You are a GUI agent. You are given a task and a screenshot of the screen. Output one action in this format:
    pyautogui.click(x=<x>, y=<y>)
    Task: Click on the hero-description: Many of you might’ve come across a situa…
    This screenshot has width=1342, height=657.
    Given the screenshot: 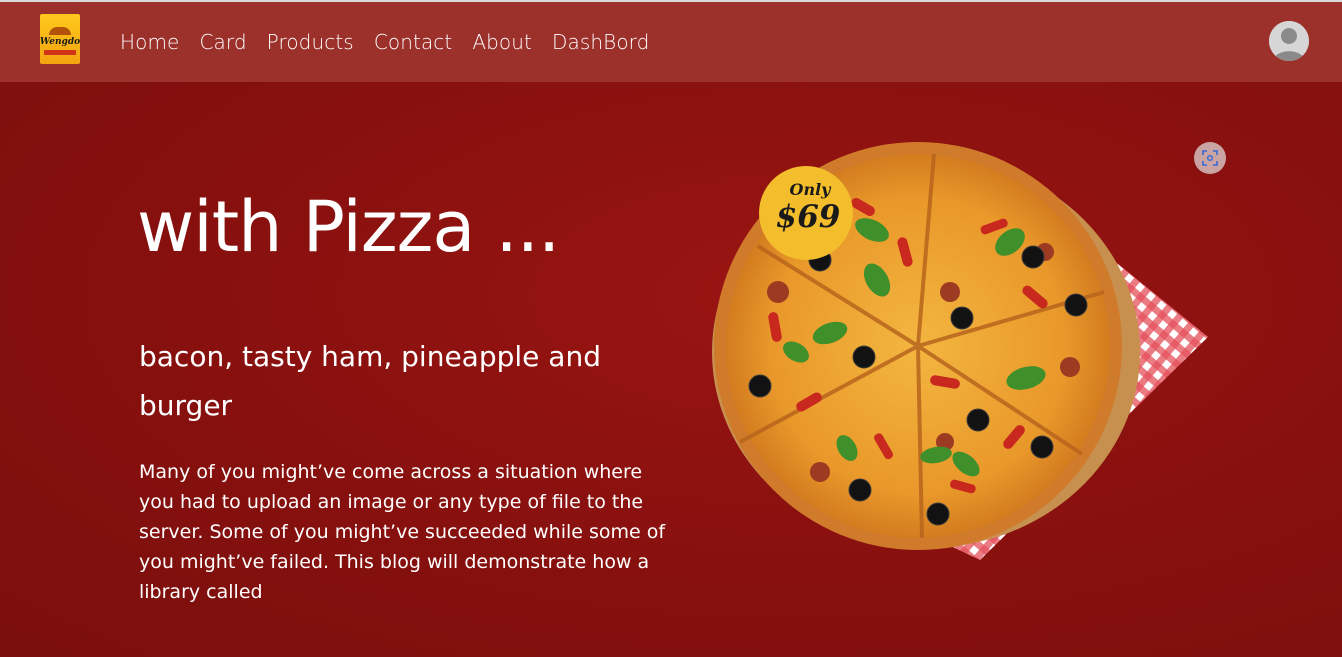 What is the action you would take?
    pyautogui.click(x=402, y=532)
    